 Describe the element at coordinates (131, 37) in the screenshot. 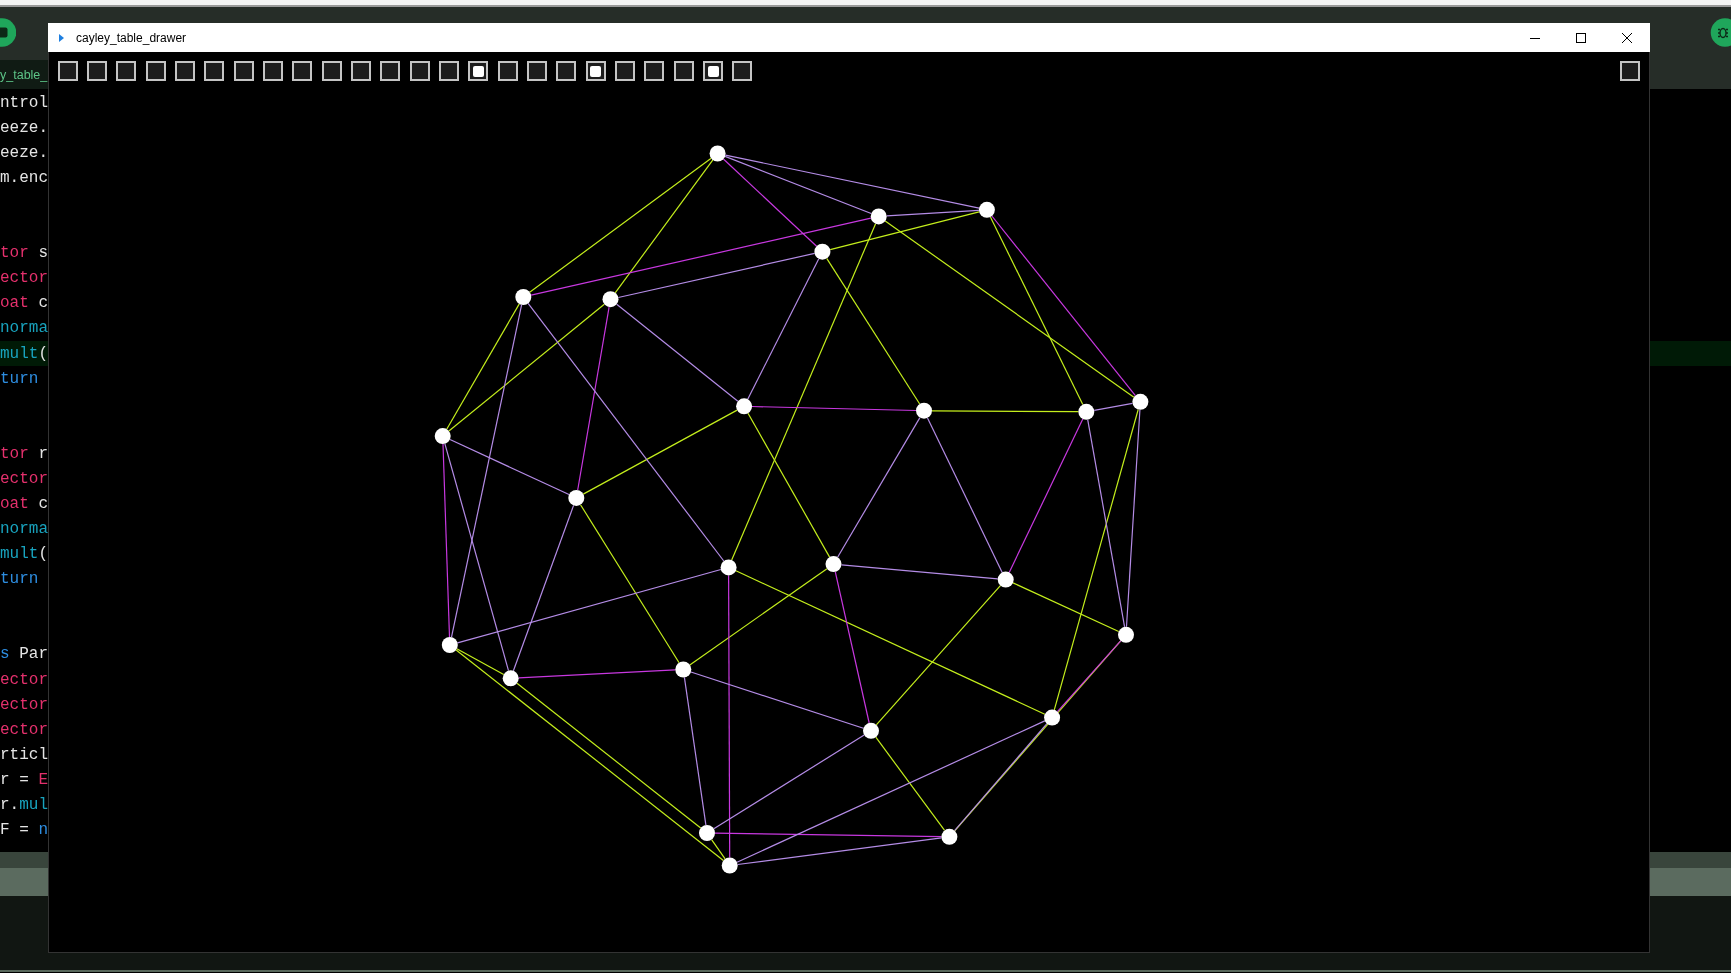

I see `window-title: cayley_table_drawer` at that location.